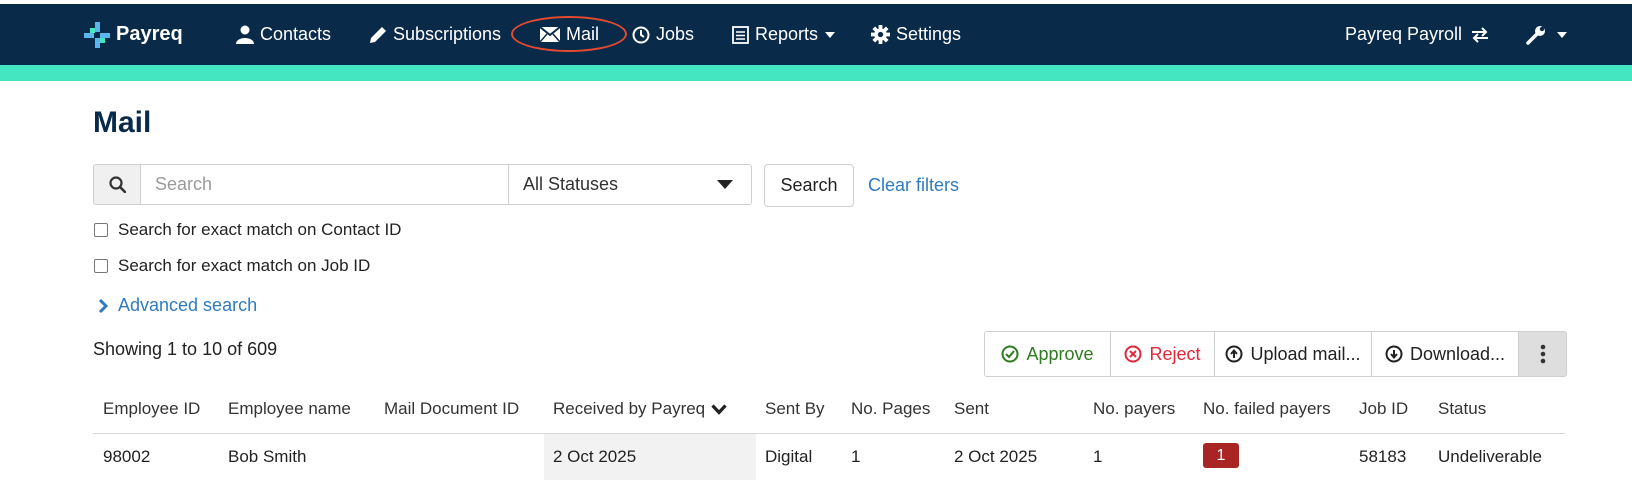 This screenshot has height=480, width=1632. Describe the element at coordinates (630, 184) in the screenshot. I see `status-select: All Statuses` at that location.